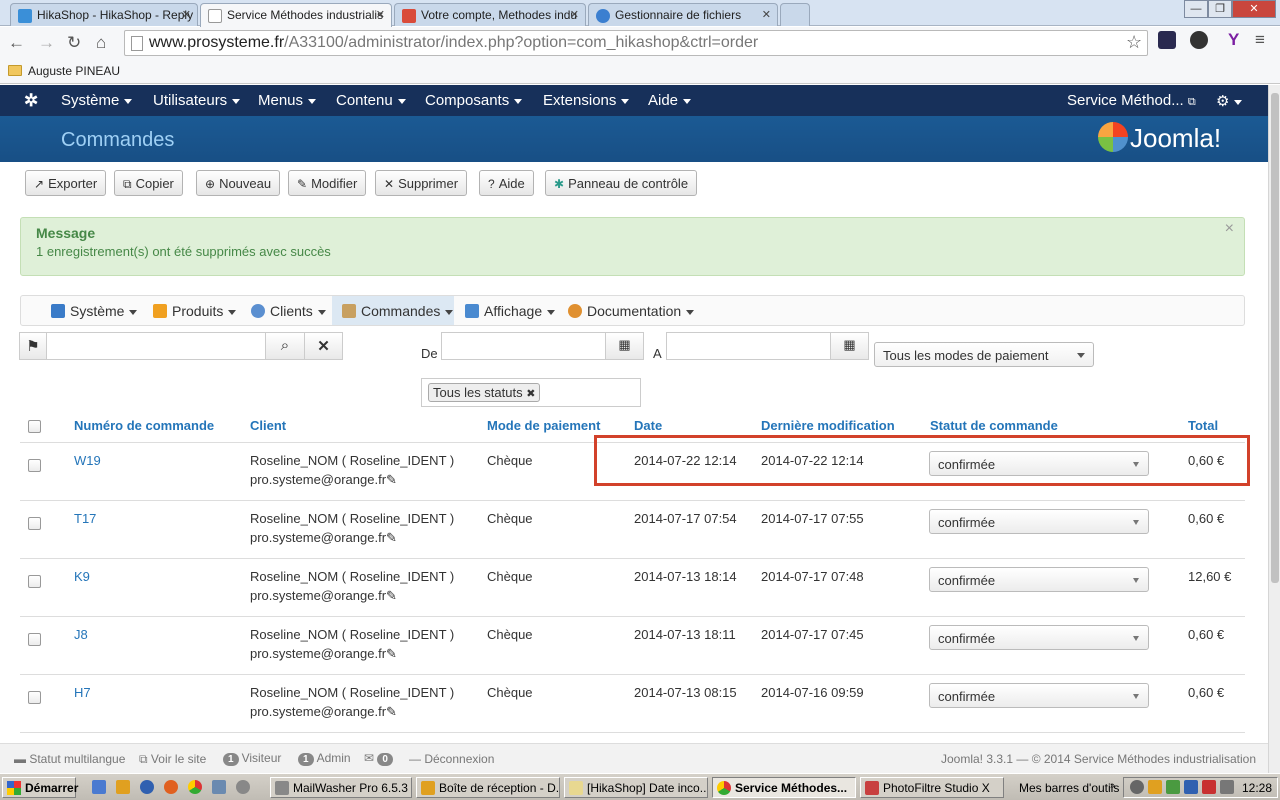 The image size is (1280, 800). Describe the element at coordinates (197, 100) in the screenshot. I see `menu-utilisateurs: Utilisateurs` at that location.